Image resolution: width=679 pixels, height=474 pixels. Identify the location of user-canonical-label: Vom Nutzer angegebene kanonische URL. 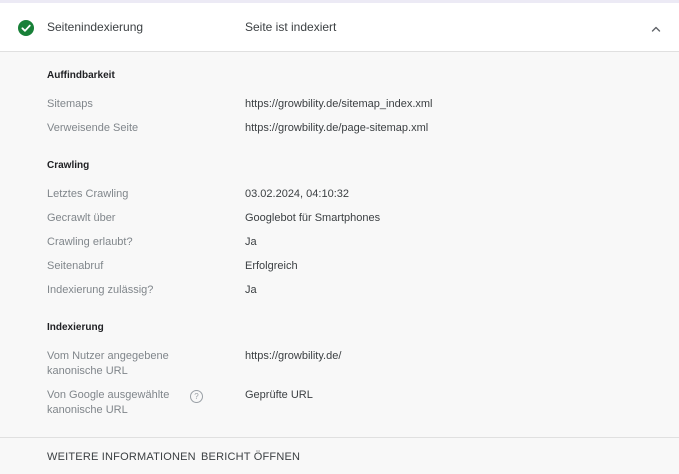
(108, 364).